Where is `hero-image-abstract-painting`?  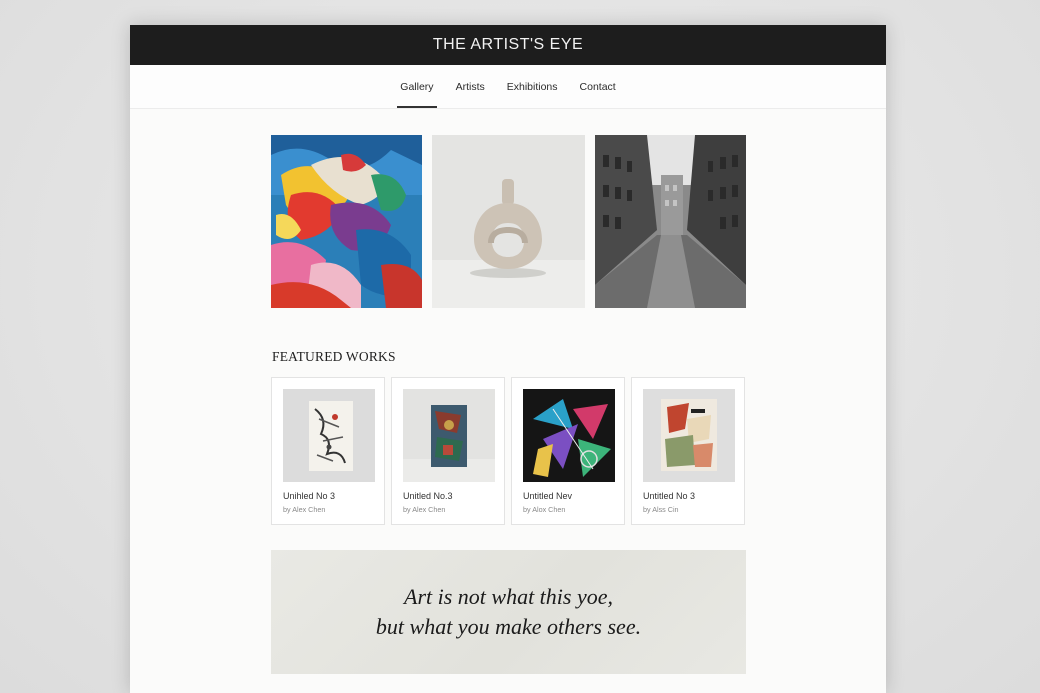 hero-image-abstract-painting is located at coordinates (346, 221).